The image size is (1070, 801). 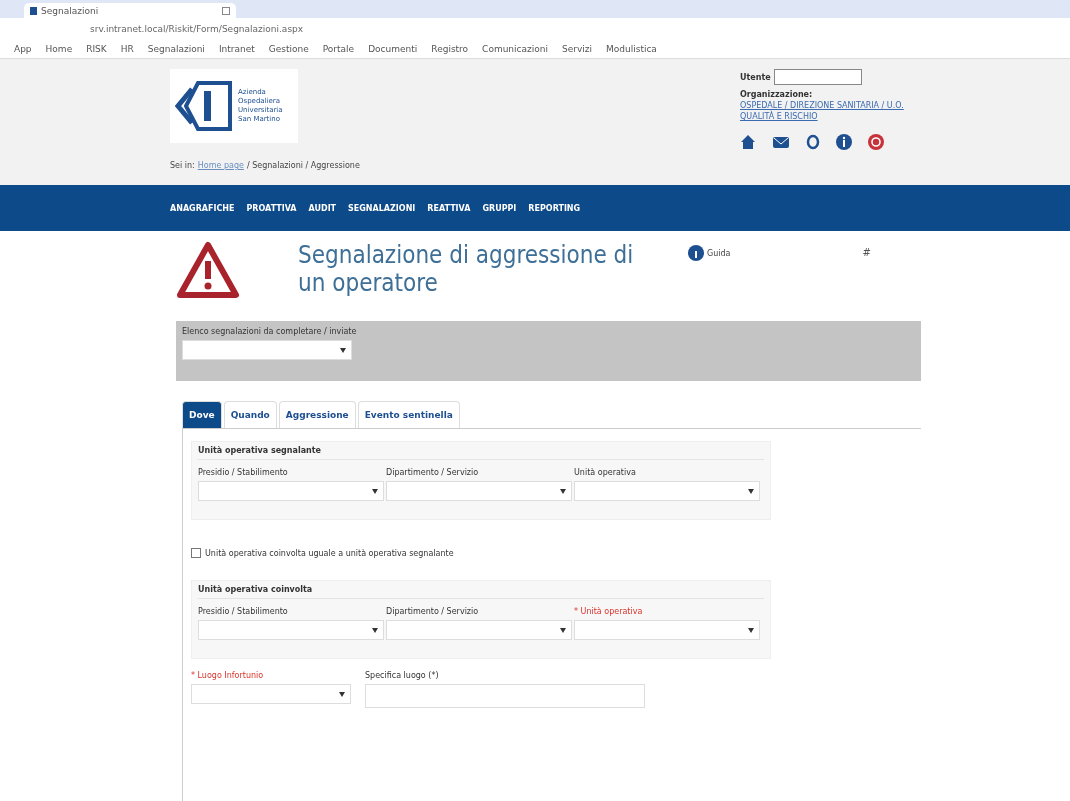 I want to click on breadcrumb-text: / Segnalazioni / Aggressione, so click(x=303, y=165).